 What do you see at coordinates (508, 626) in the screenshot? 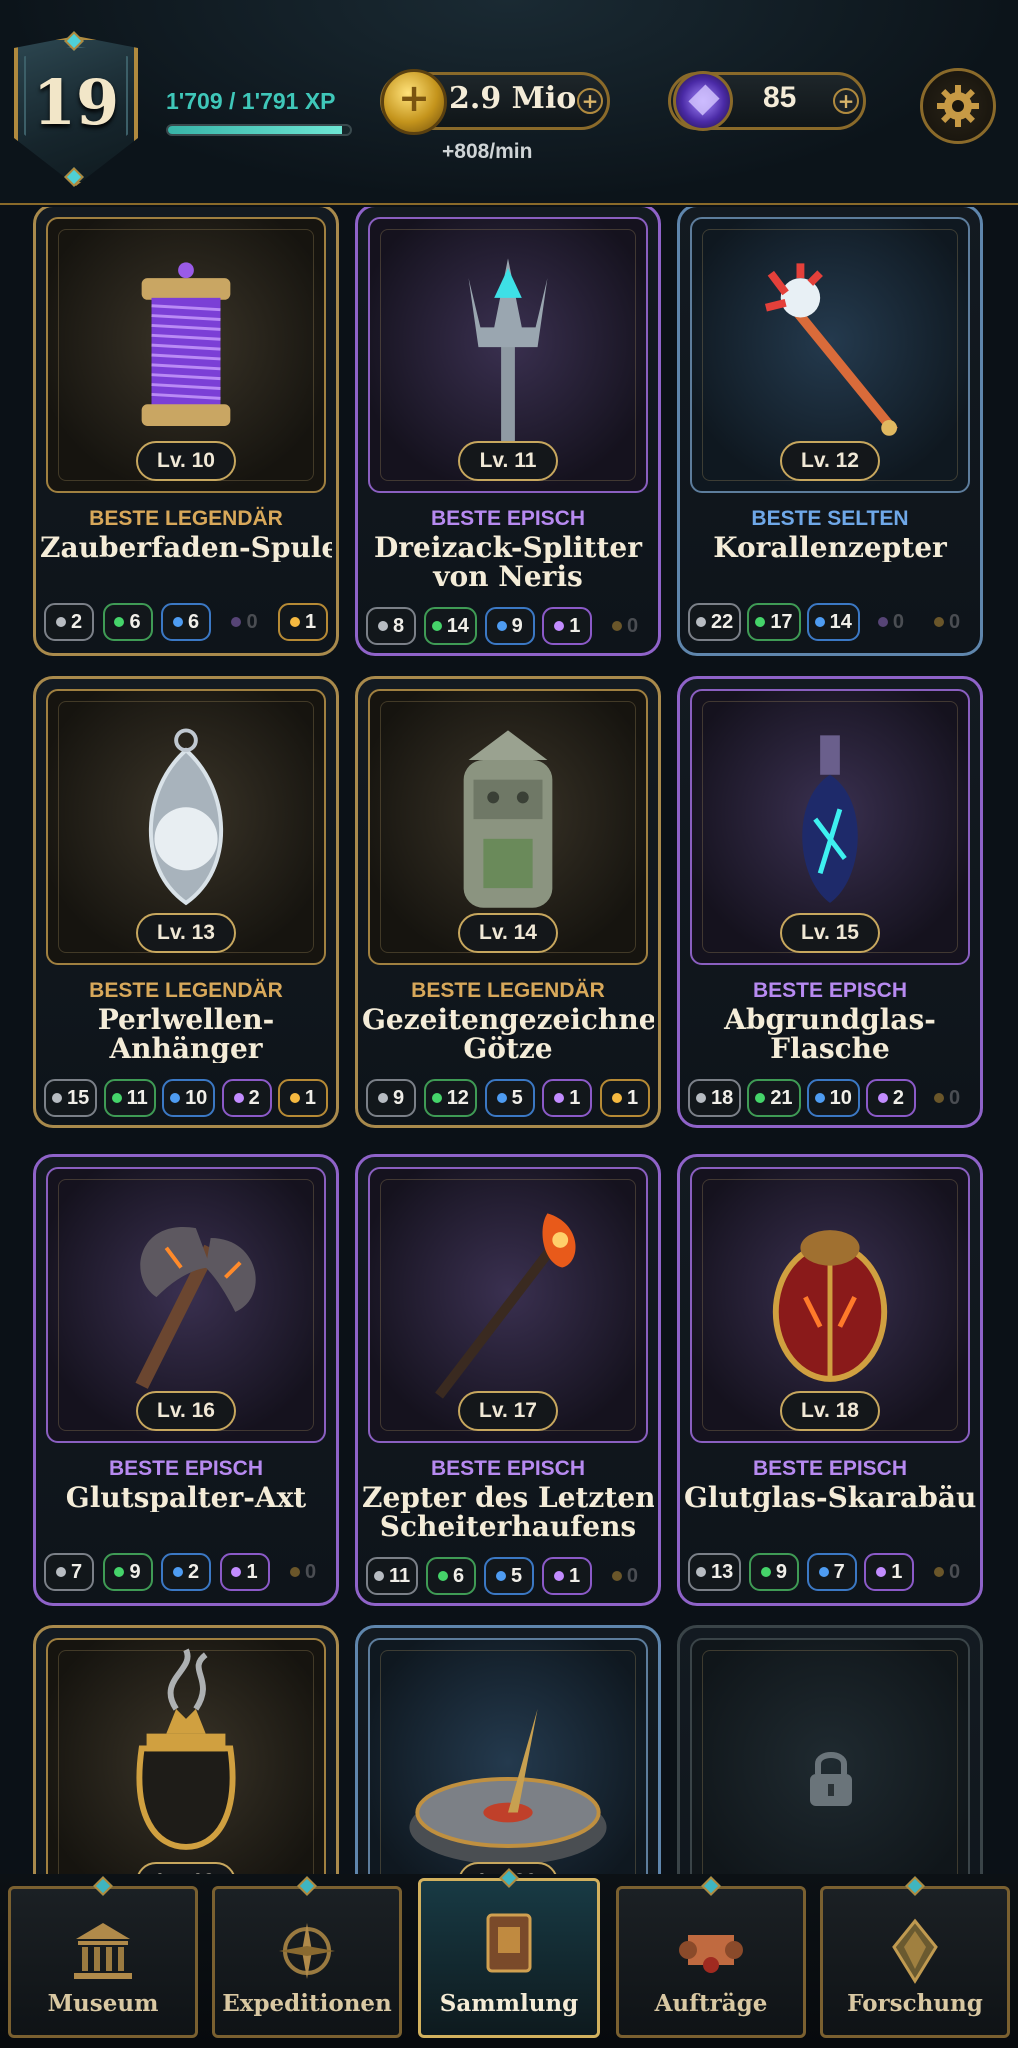
I see `item-stat-chips: 8 14 9 1 0` at bounding box center [508, 626].